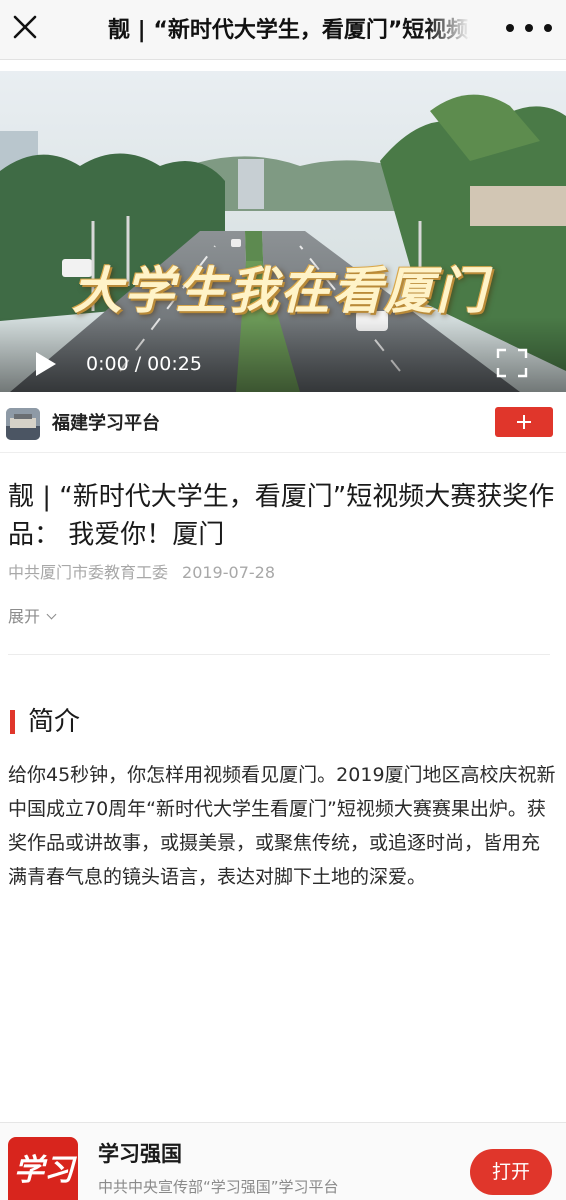  I want to click on nav-title: 靓 | “新时代大学生，看厦门”短视频大赛获奖作品： 我爱你！厦门, so click(289, 30).